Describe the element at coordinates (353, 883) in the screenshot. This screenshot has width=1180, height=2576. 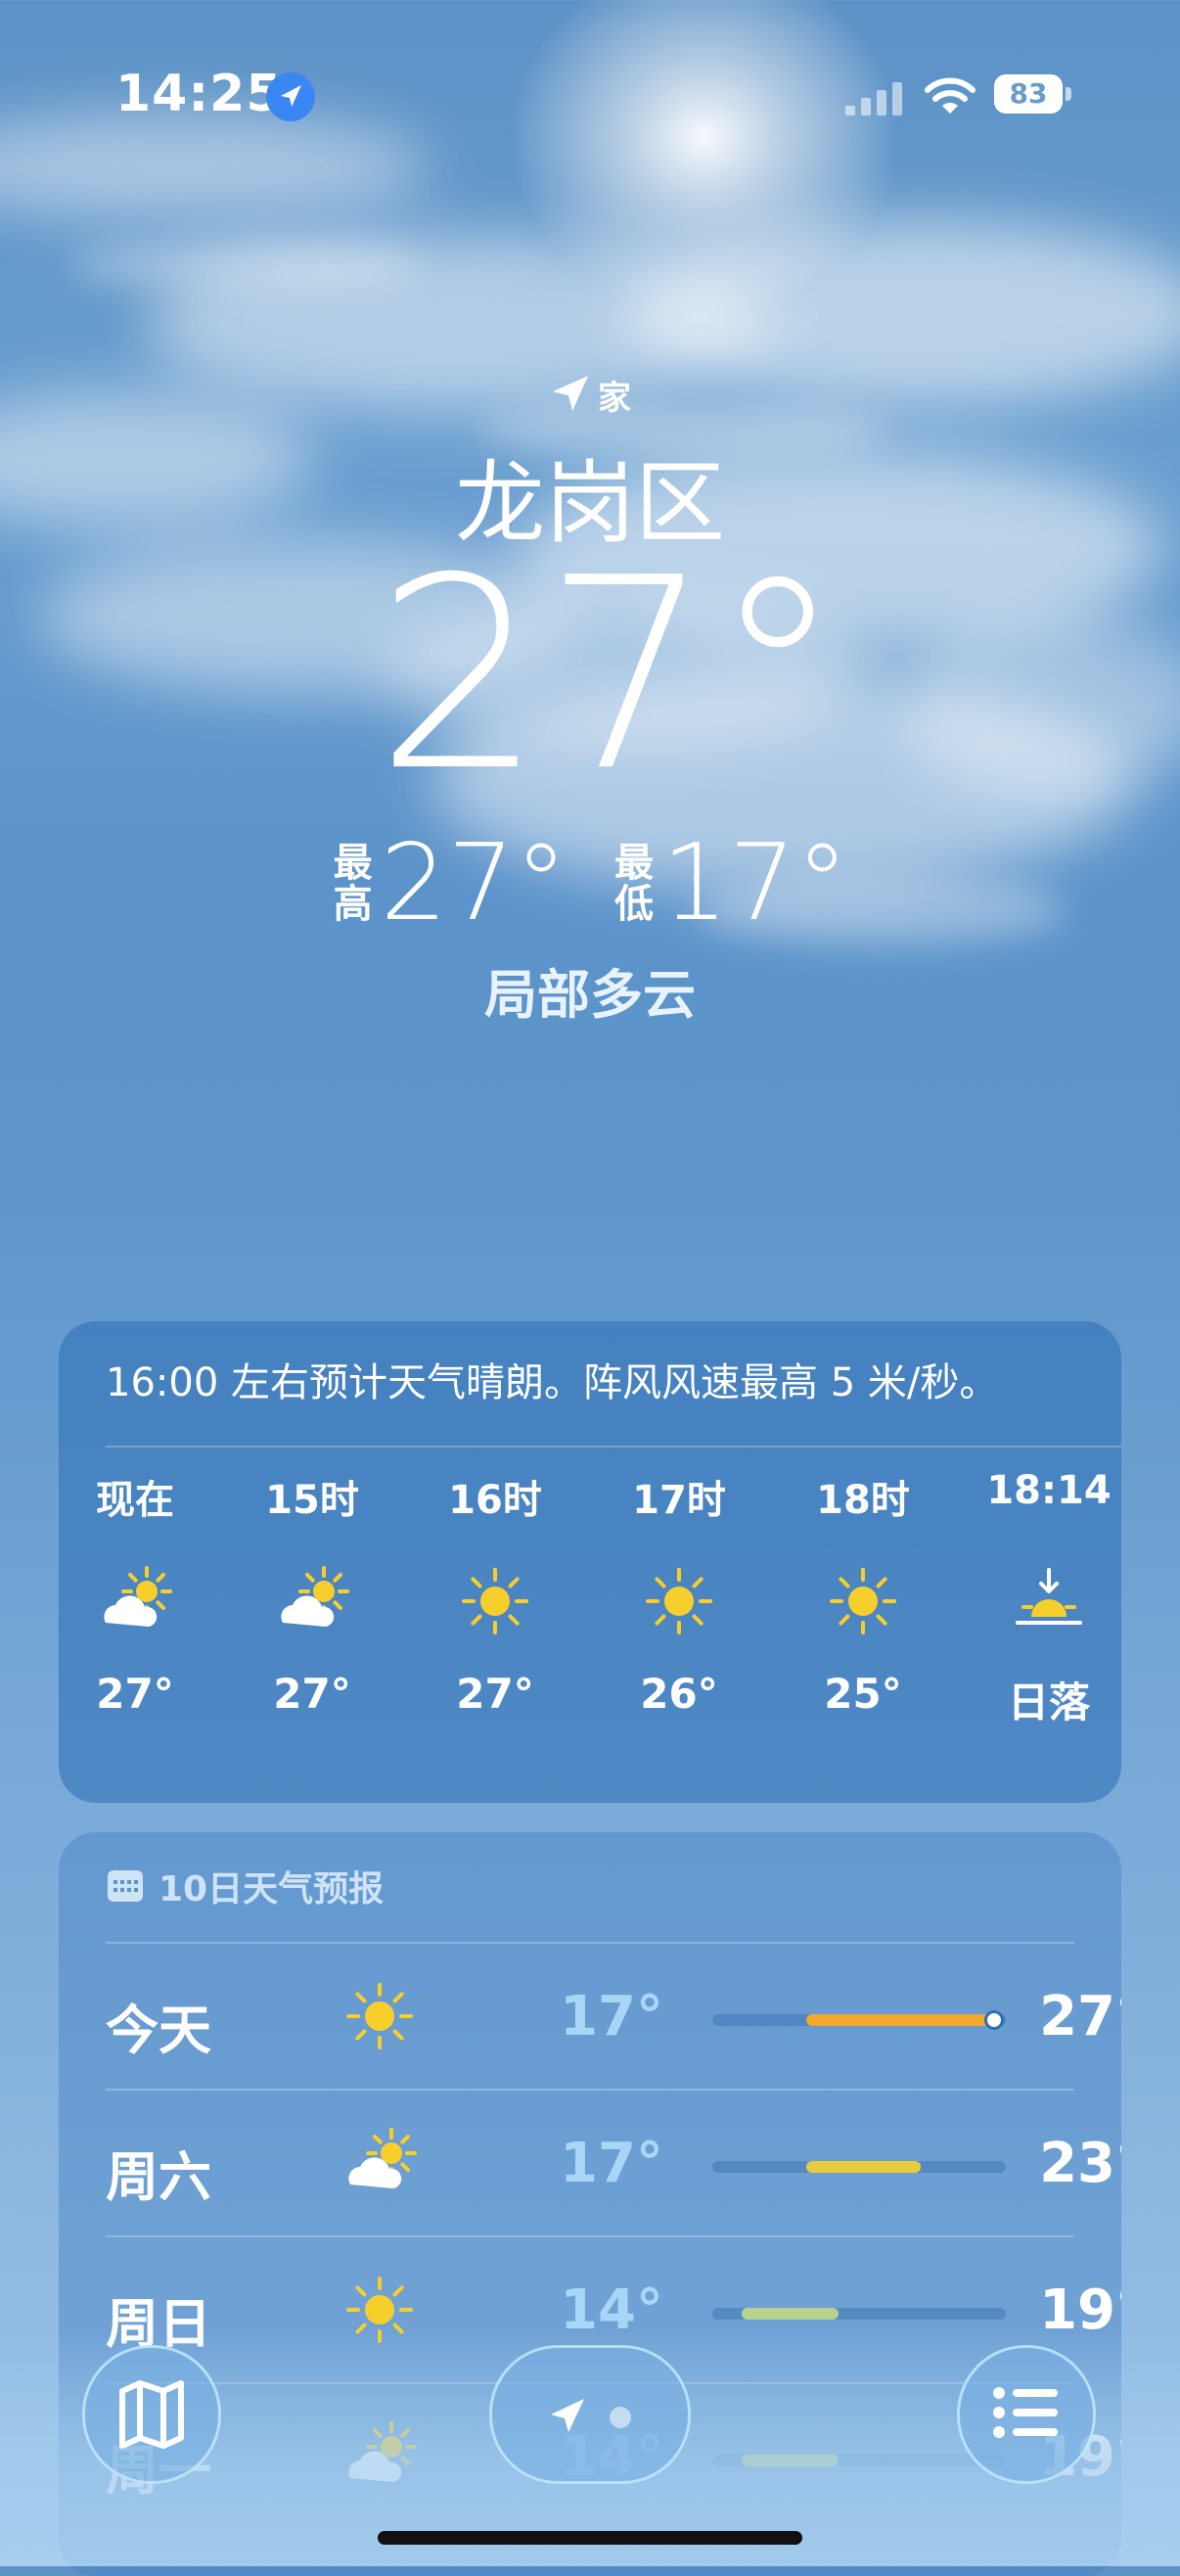
I see `high-label: 最高` at that location.